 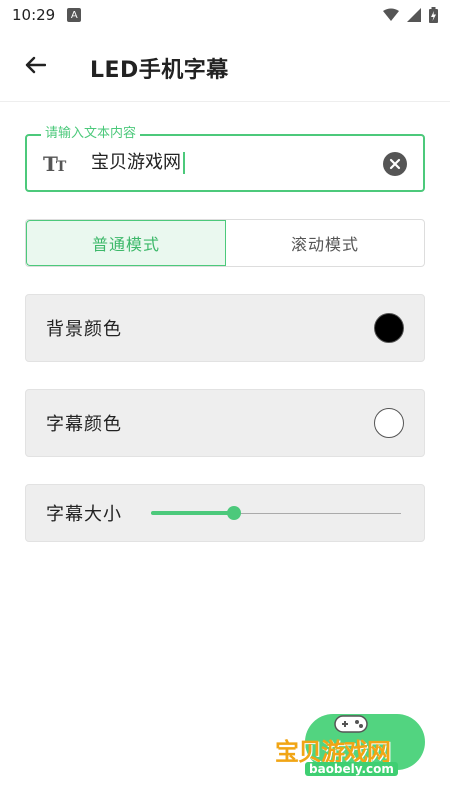 What do you see at coordinates (355, 750) in the screenshot?
I see `watermark-logo: 宝贝游戏网 baobely.com` at bounding box center [355, 750].